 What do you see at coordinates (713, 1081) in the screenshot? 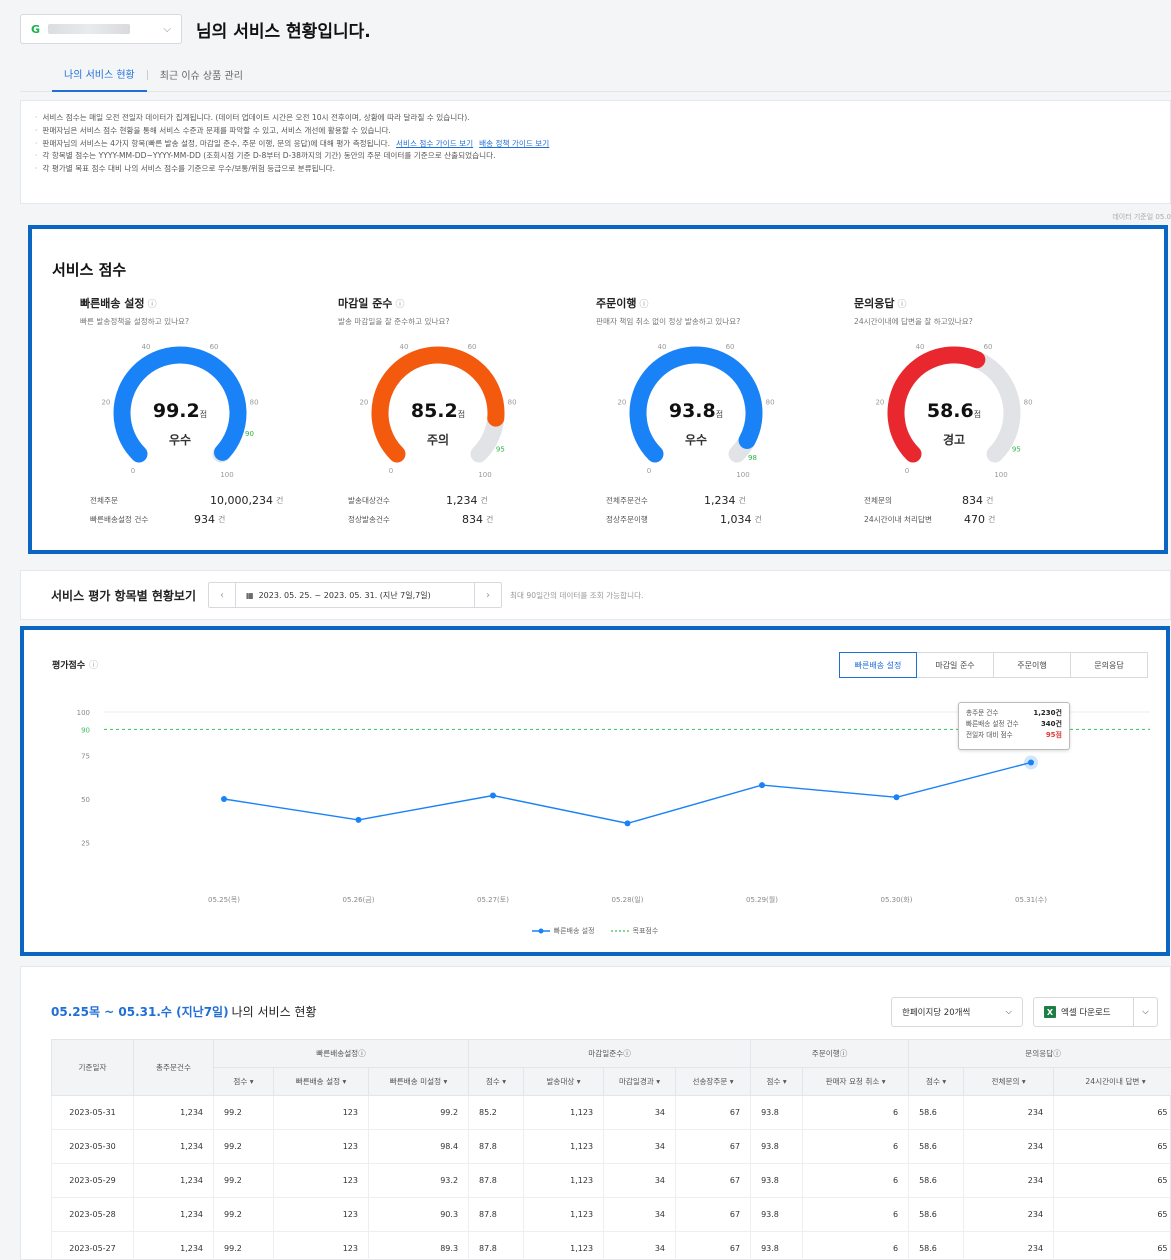
I see `table-sort-header: 선송장주문 ▾` at bounding box center [713, 1081].